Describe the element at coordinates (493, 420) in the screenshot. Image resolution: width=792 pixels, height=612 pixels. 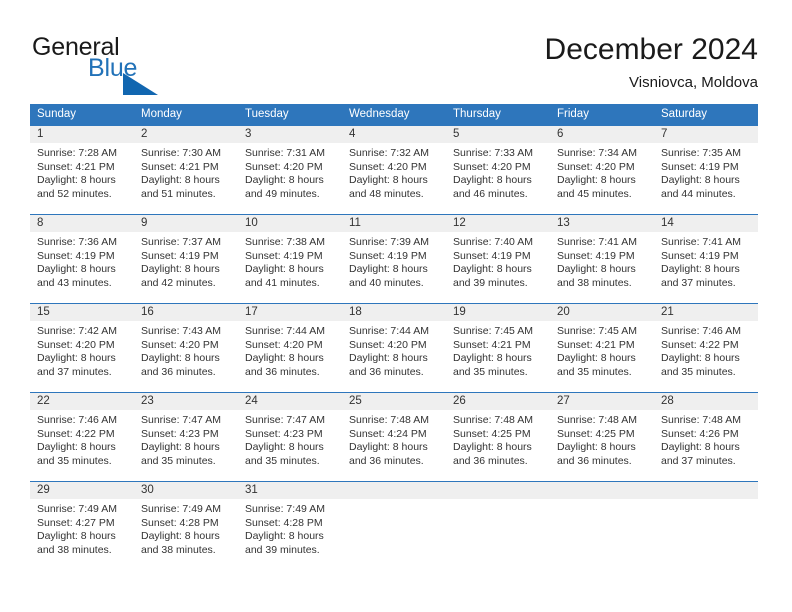
I see `sunrise-text: Sunrise: 7:48 AM` at that location.